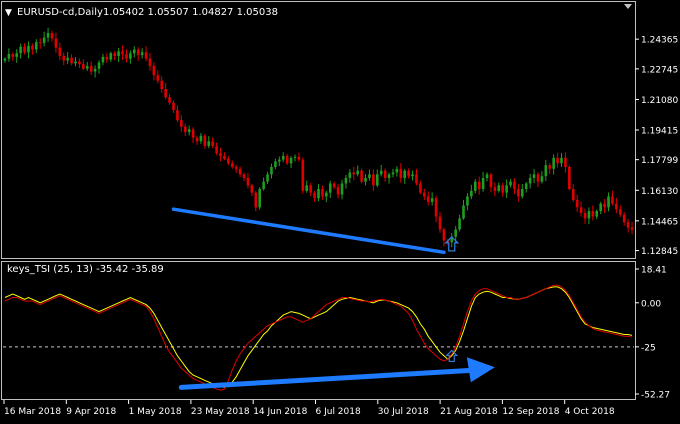 The image size is (680, 424). Describe the element at coordinates (654, 271) in the screenshot. I see `tsi-tick-label: 18.41` at that location.